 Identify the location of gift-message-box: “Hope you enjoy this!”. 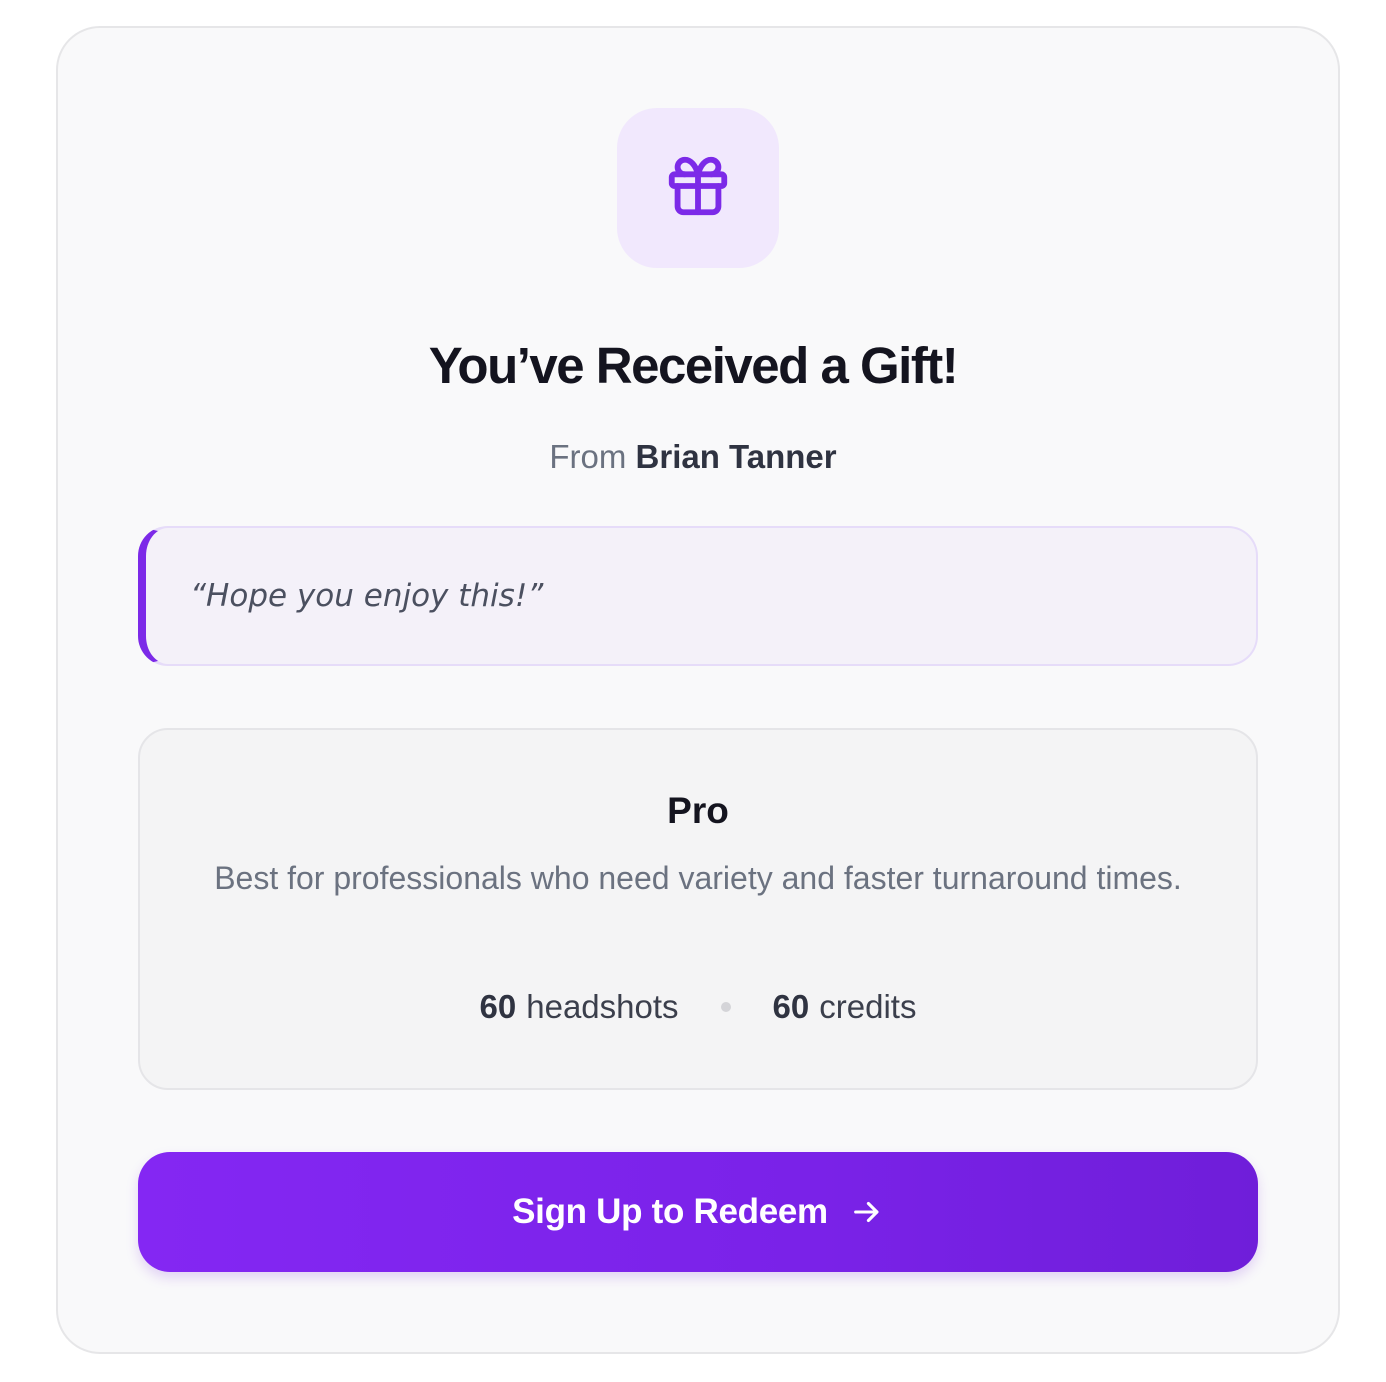
(698, 596).